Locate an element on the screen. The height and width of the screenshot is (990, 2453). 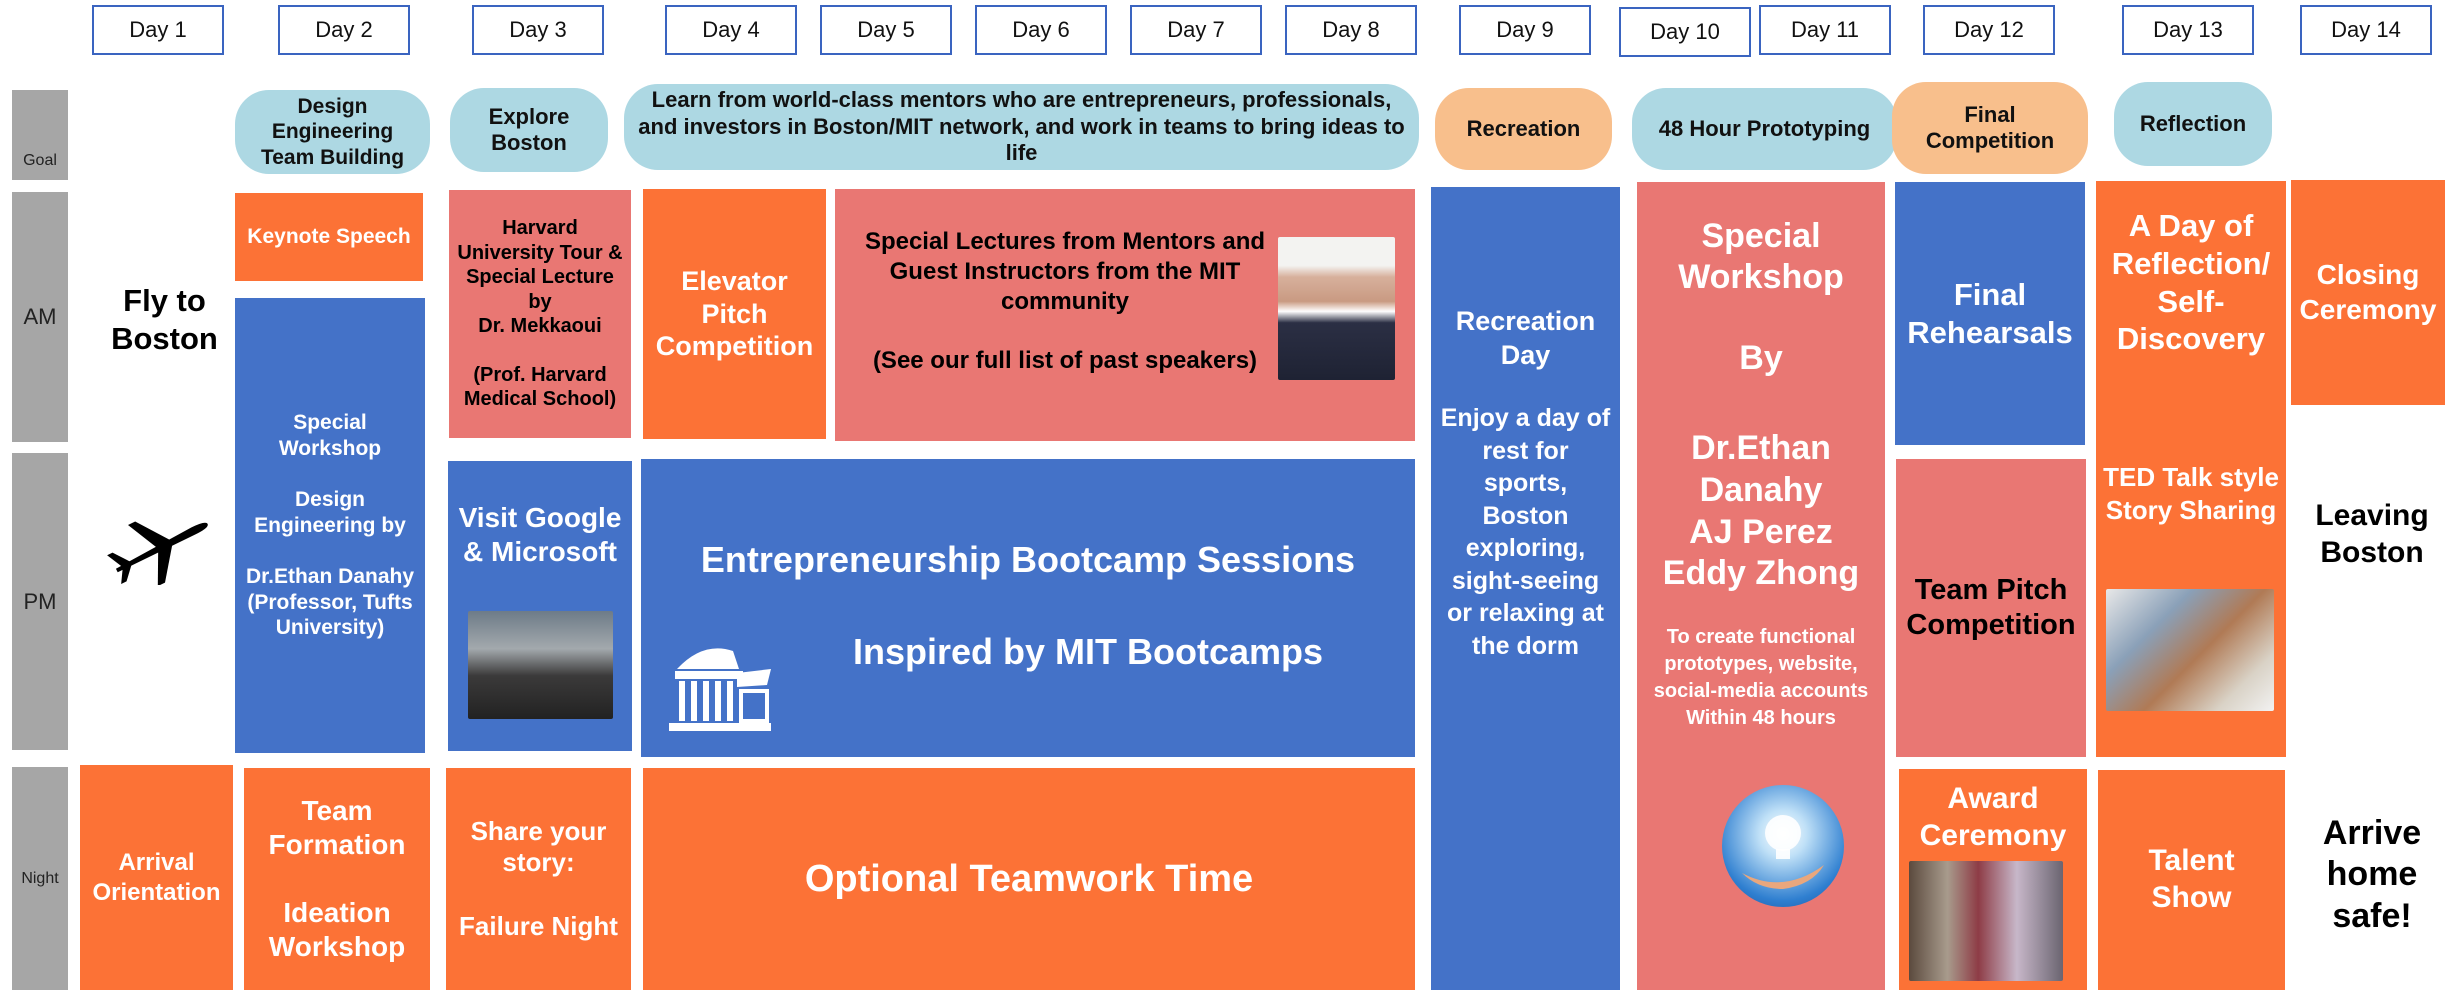
arrival-orientation: Arrival Orientation is located at coordinates (156, 877).